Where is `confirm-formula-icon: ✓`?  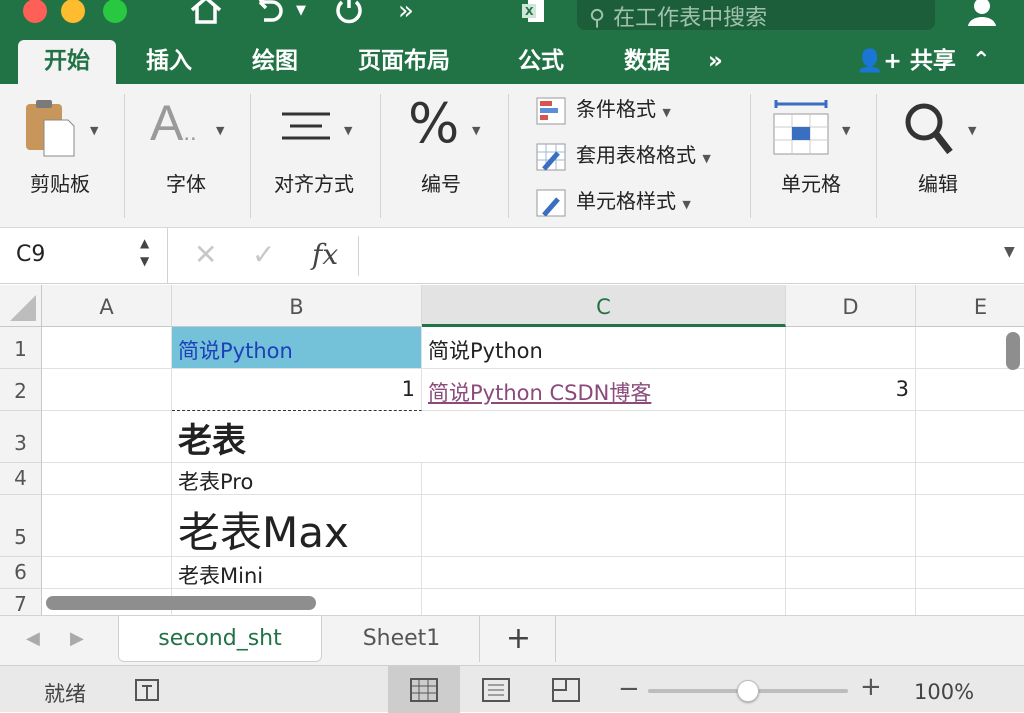
confirm-formula-icon: ✓ is located at coordinates (263, 254).